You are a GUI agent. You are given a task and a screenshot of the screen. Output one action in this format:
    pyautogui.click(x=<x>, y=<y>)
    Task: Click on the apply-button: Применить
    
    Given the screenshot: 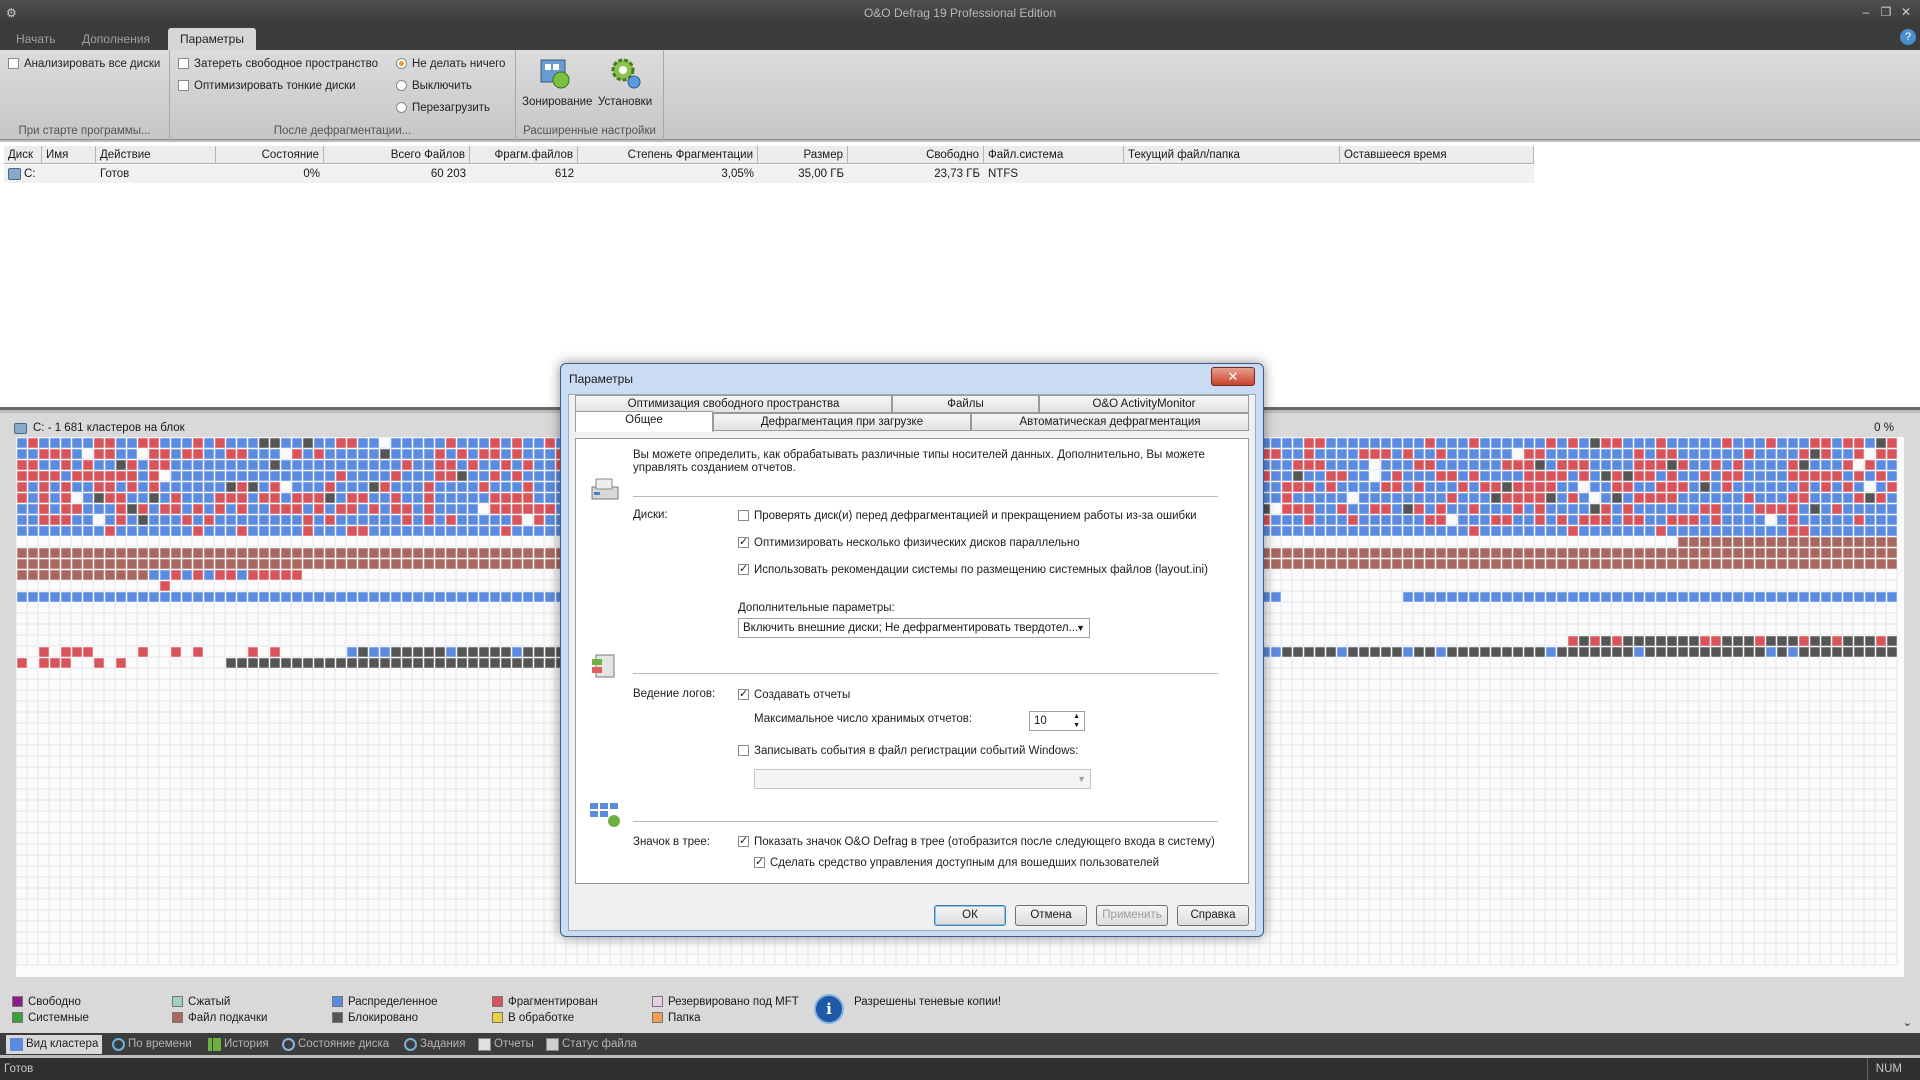 What is the action you would take?
    pyautogui.click(x=1132, y=915)
    